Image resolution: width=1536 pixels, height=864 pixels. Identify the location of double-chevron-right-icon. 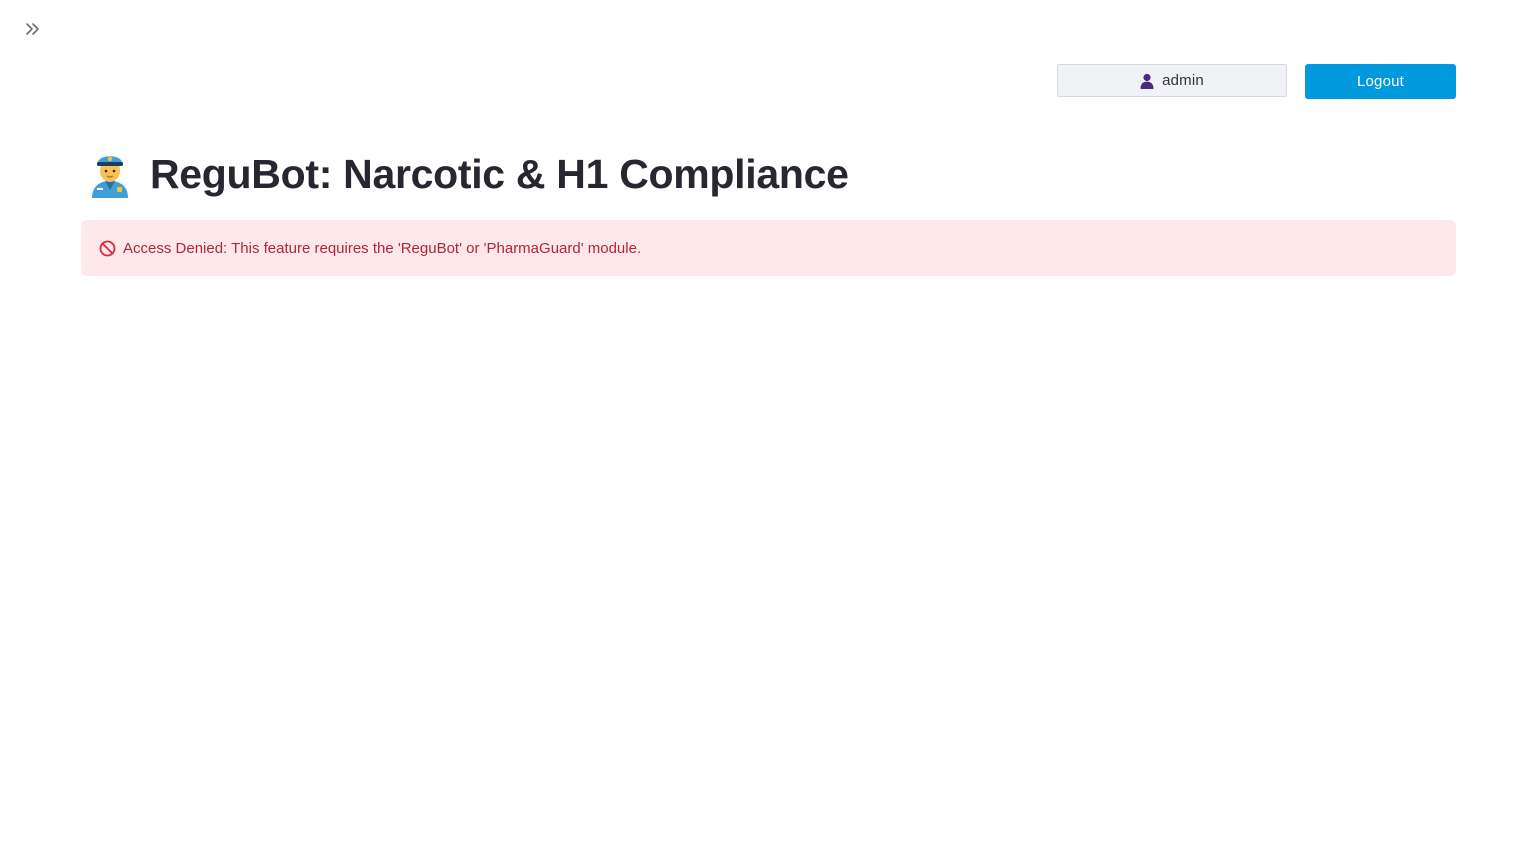
(33, 31).